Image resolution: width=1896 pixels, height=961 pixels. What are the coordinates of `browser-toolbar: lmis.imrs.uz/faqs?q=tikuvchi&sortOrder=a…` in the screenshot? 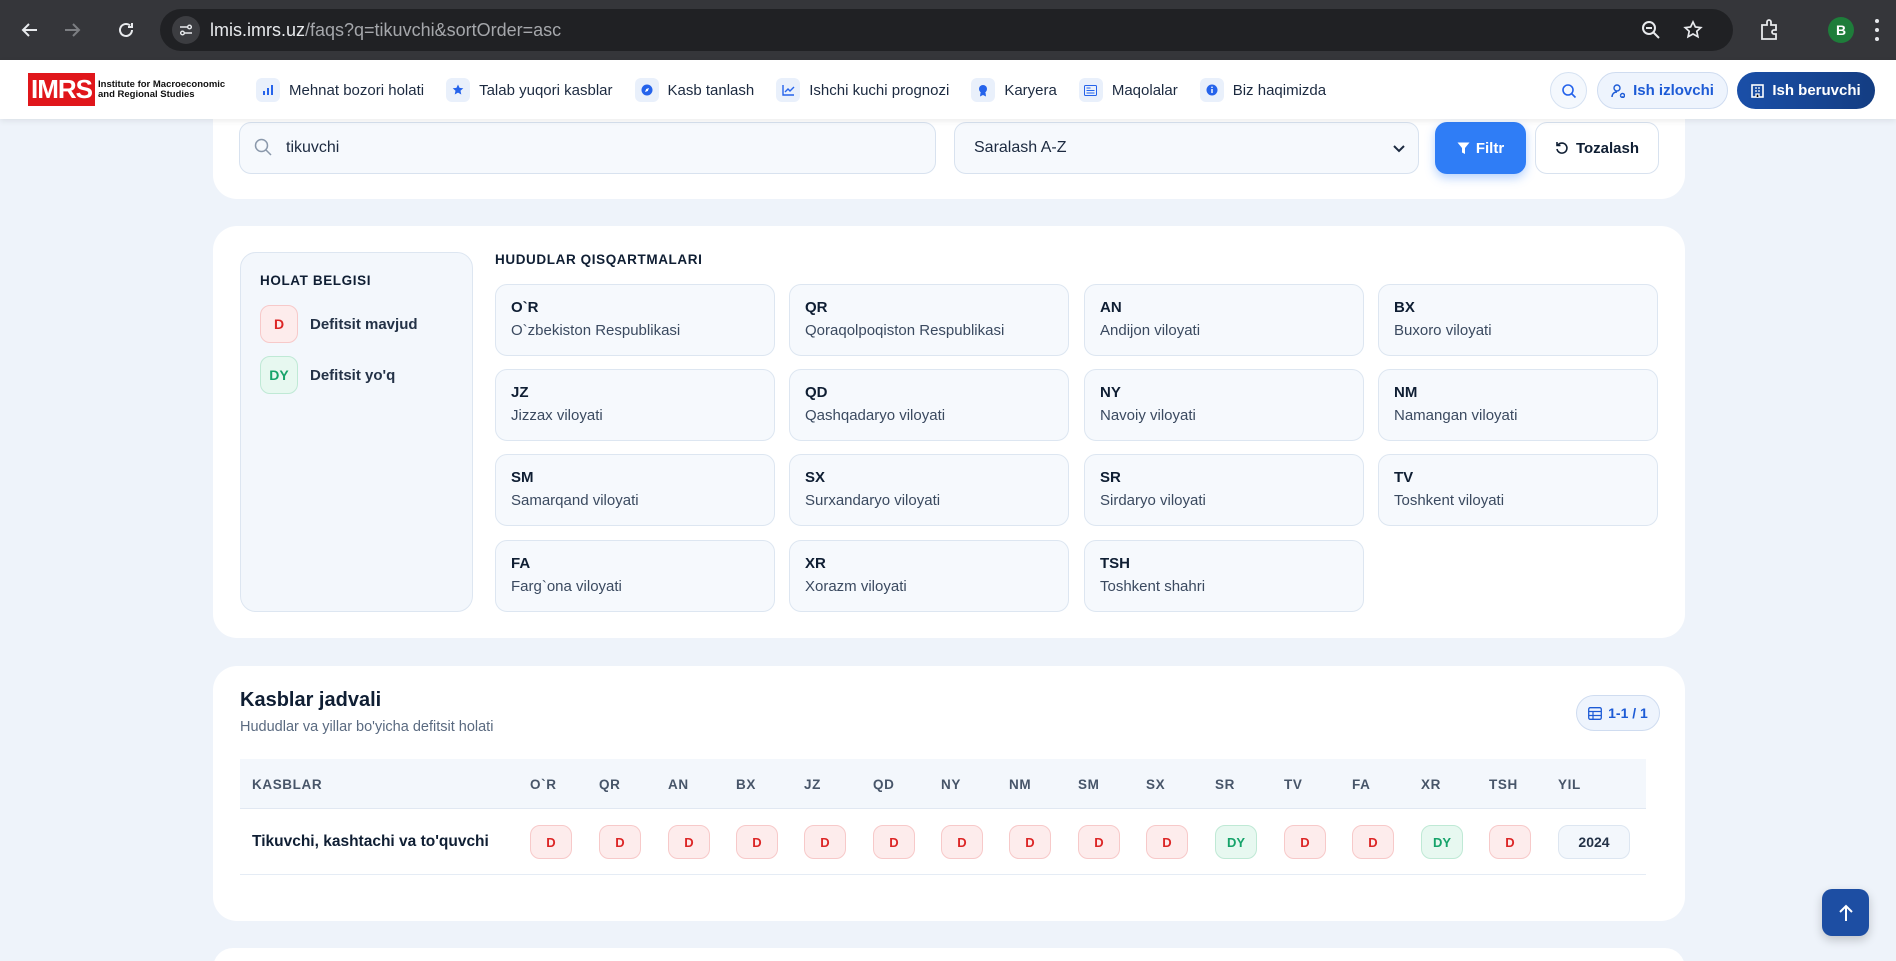 It's located at (948, 30).